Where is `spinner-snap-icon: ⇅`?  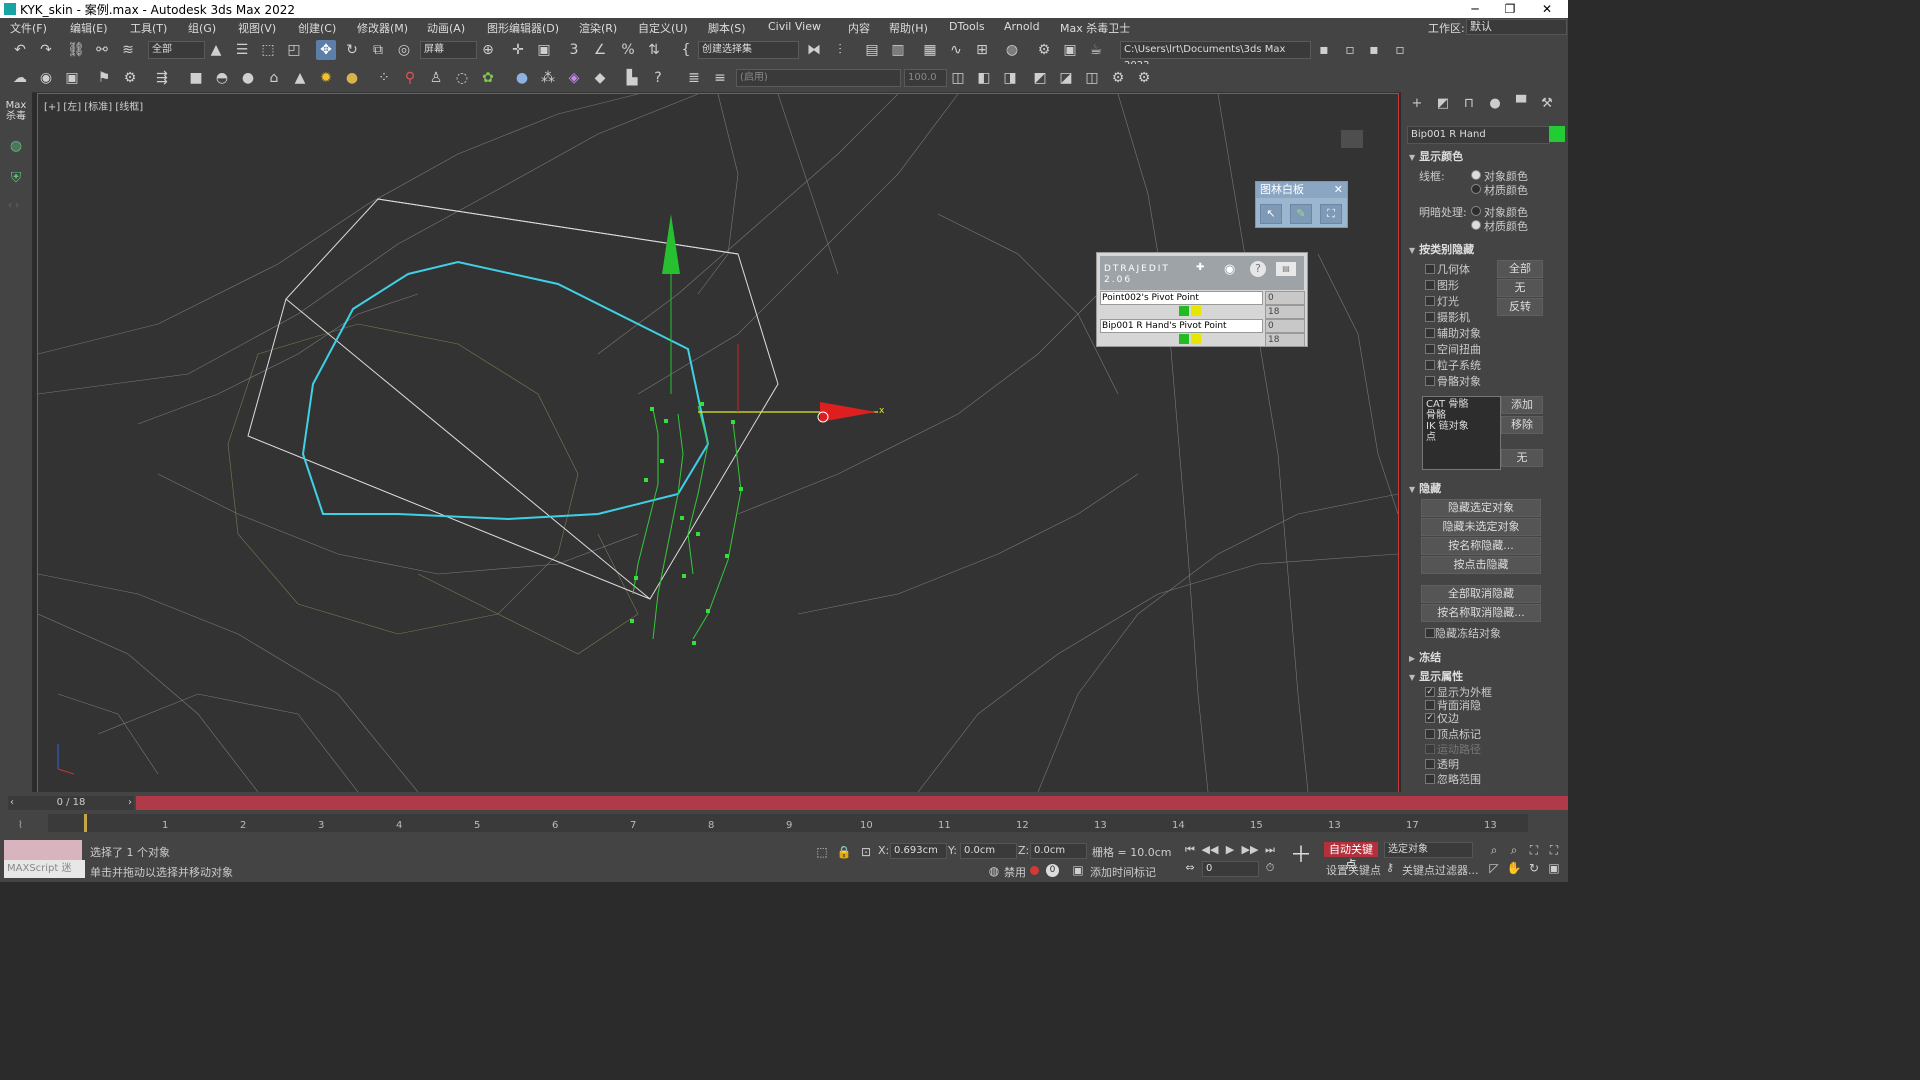 spinner-snap-icon: ⇅ is located at coordinates (654, 50).